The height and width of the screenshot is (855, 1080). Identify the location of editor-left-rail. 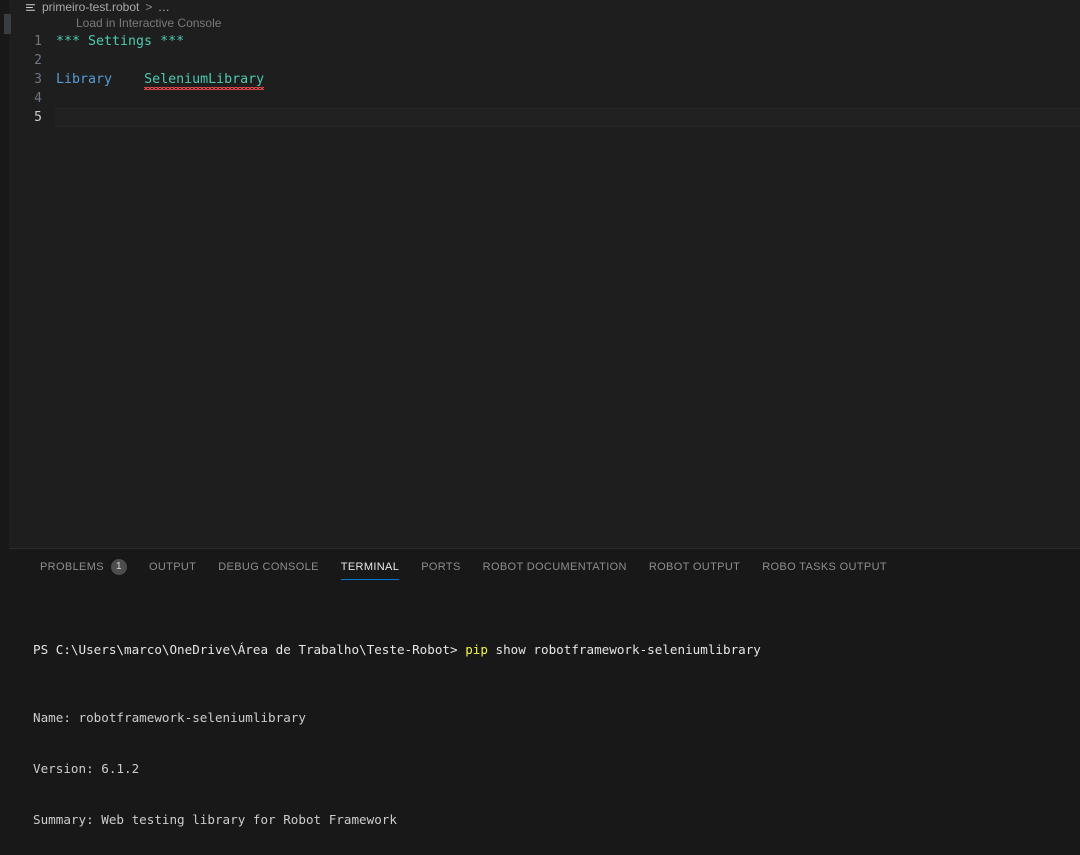
(4, 274).